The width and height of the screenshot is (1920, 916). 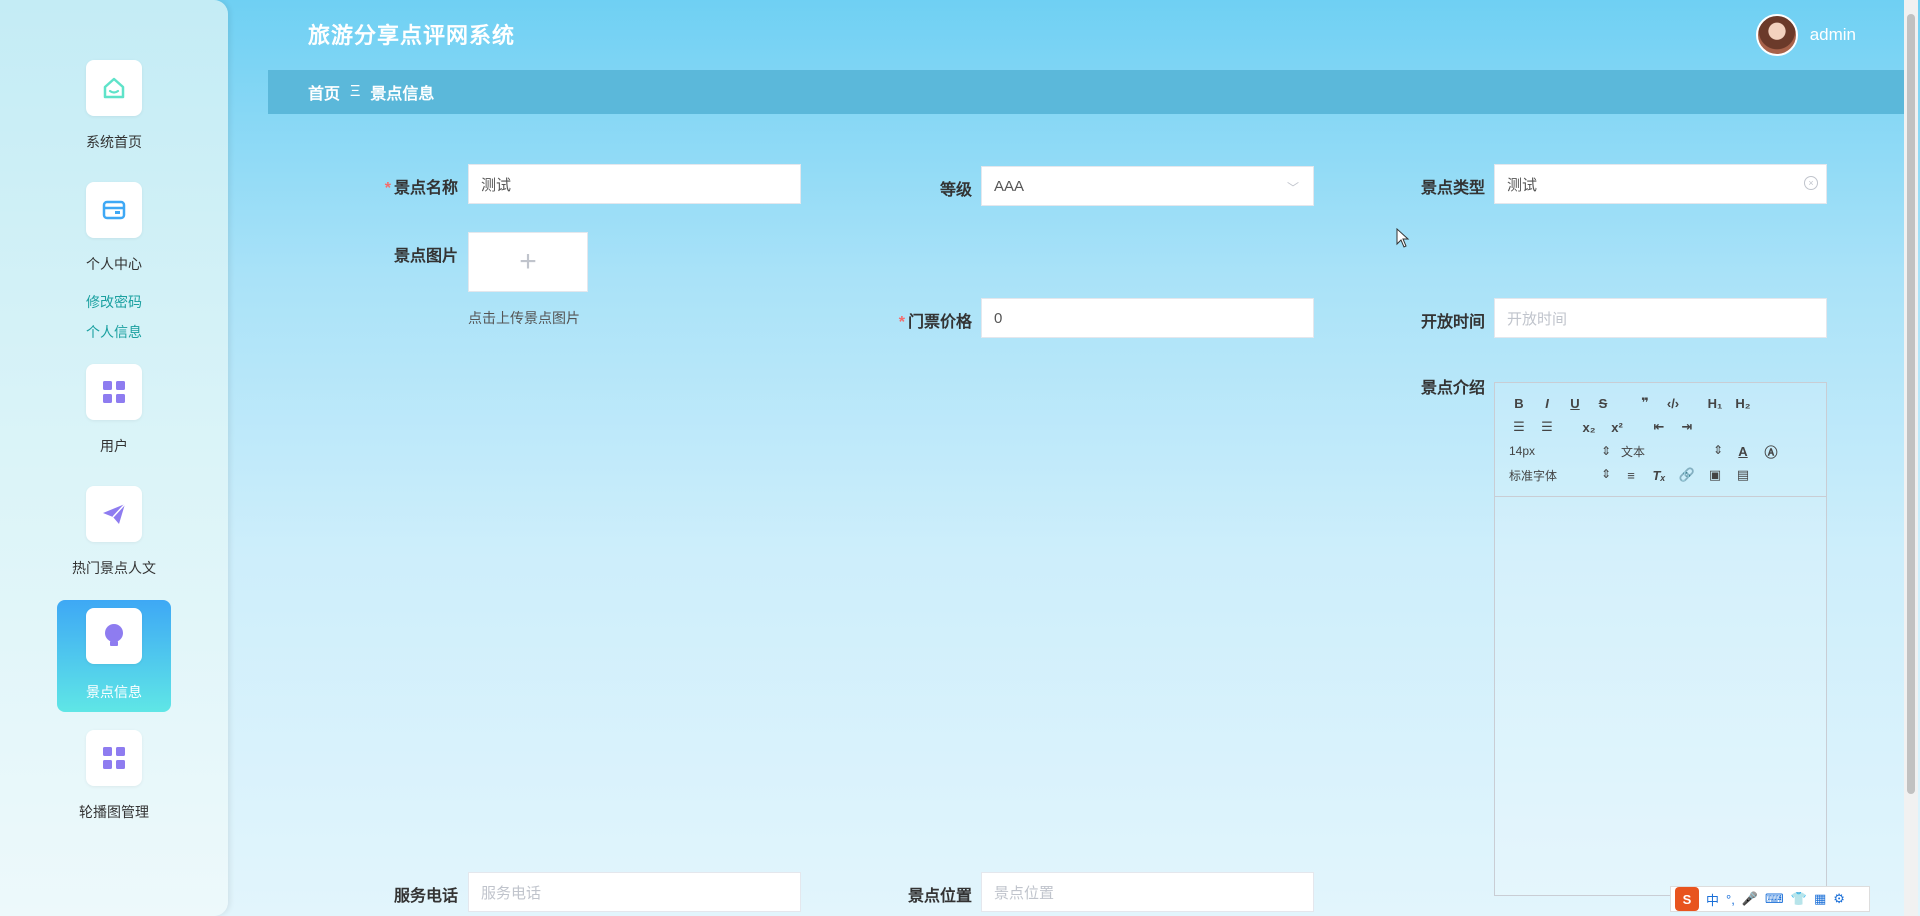 I want to click on level-label: 等级, so click(x=955, y=190).